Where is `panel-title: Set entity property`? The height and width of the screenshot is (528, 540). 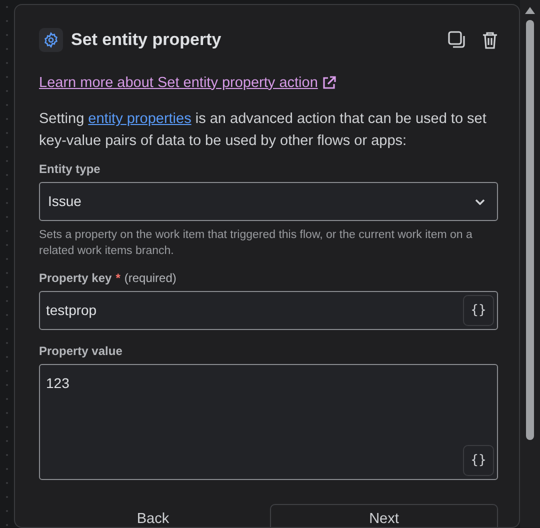
panel-title: Set entity property is located at coordinates (146, 40).